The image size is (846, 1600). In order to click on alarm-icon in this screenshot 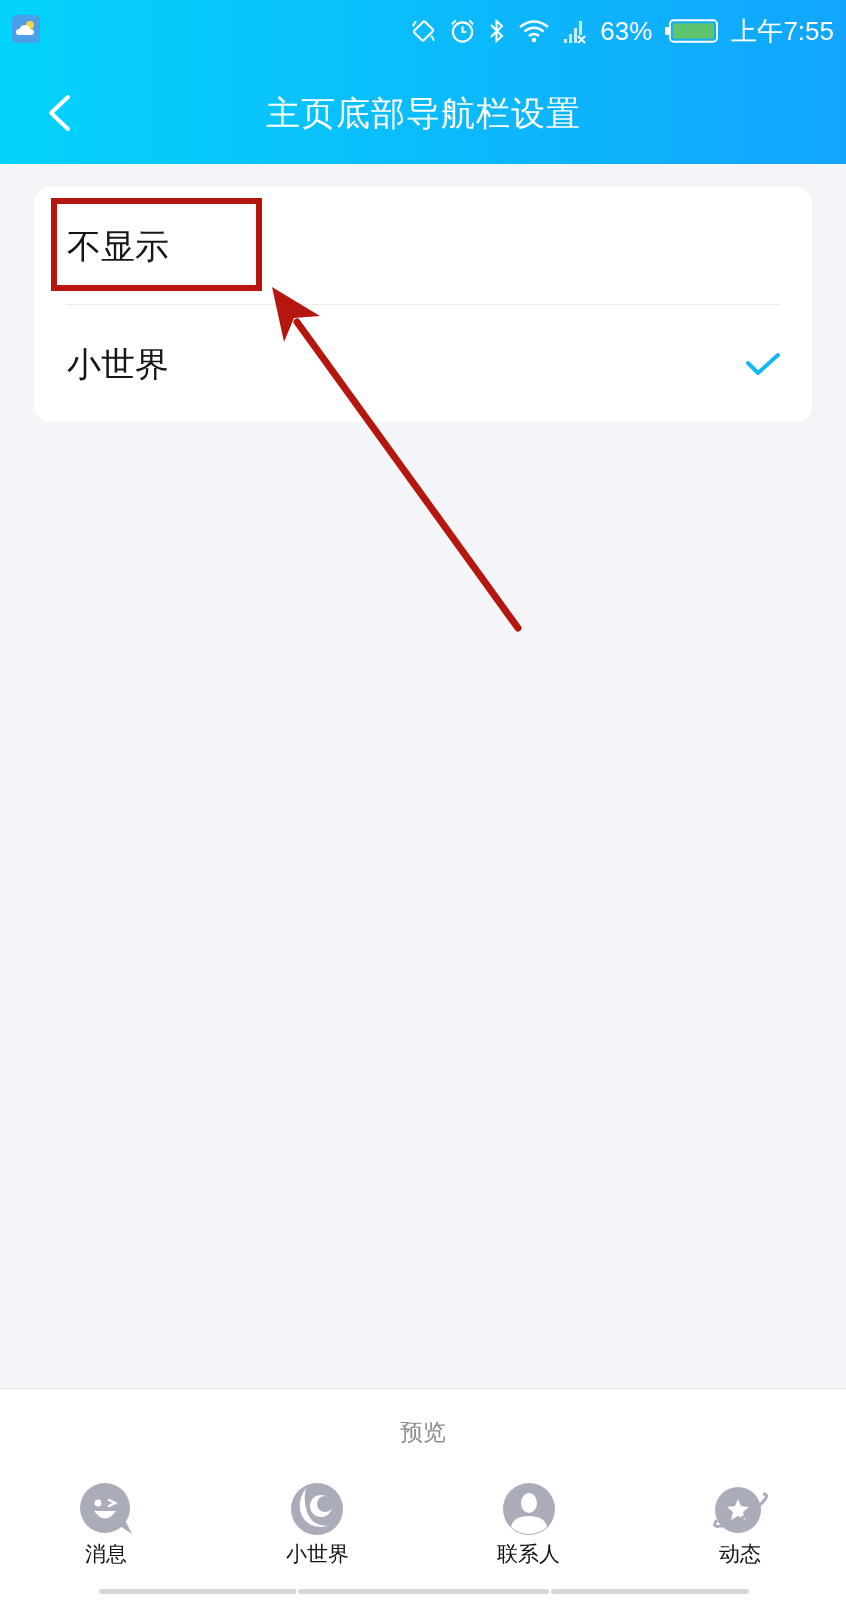, I will do `click(463, 31)`.